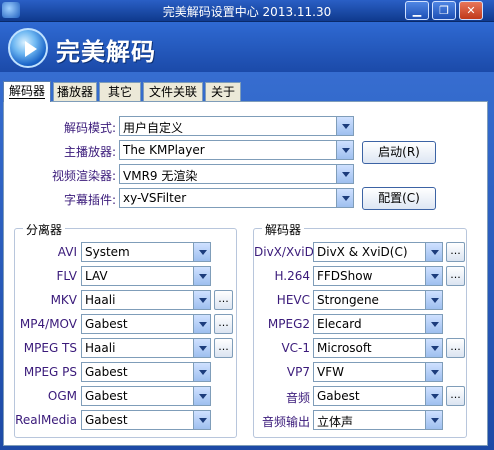 The image size is (494, 450). I want to click on splitter-mpegps-select: Gabest, so click(146, 372).